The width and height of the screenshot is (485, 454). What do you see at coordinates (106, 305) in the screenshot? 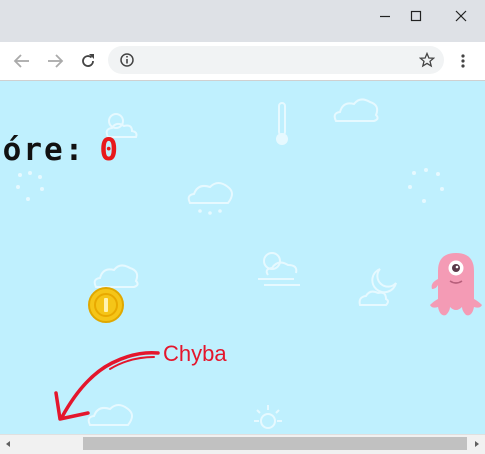
I see `coin-icon` at bounding box center [106, 305].